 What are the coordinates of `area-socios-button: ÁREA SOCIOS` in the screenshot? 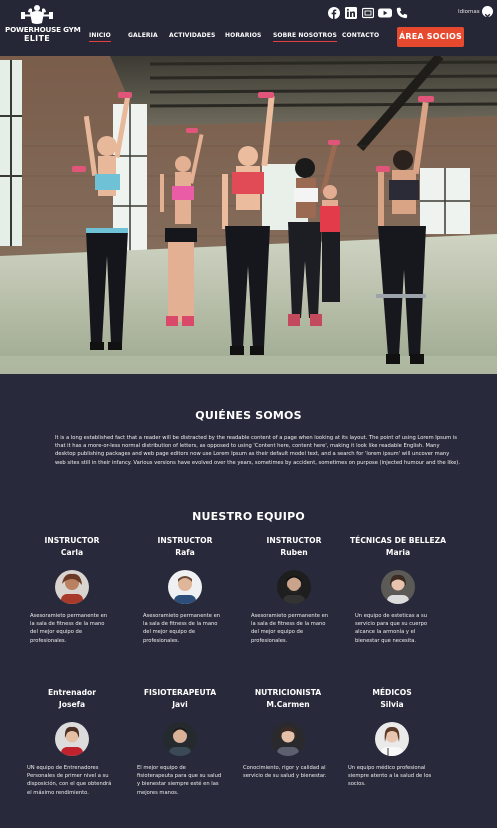 It's located at (430, 37).